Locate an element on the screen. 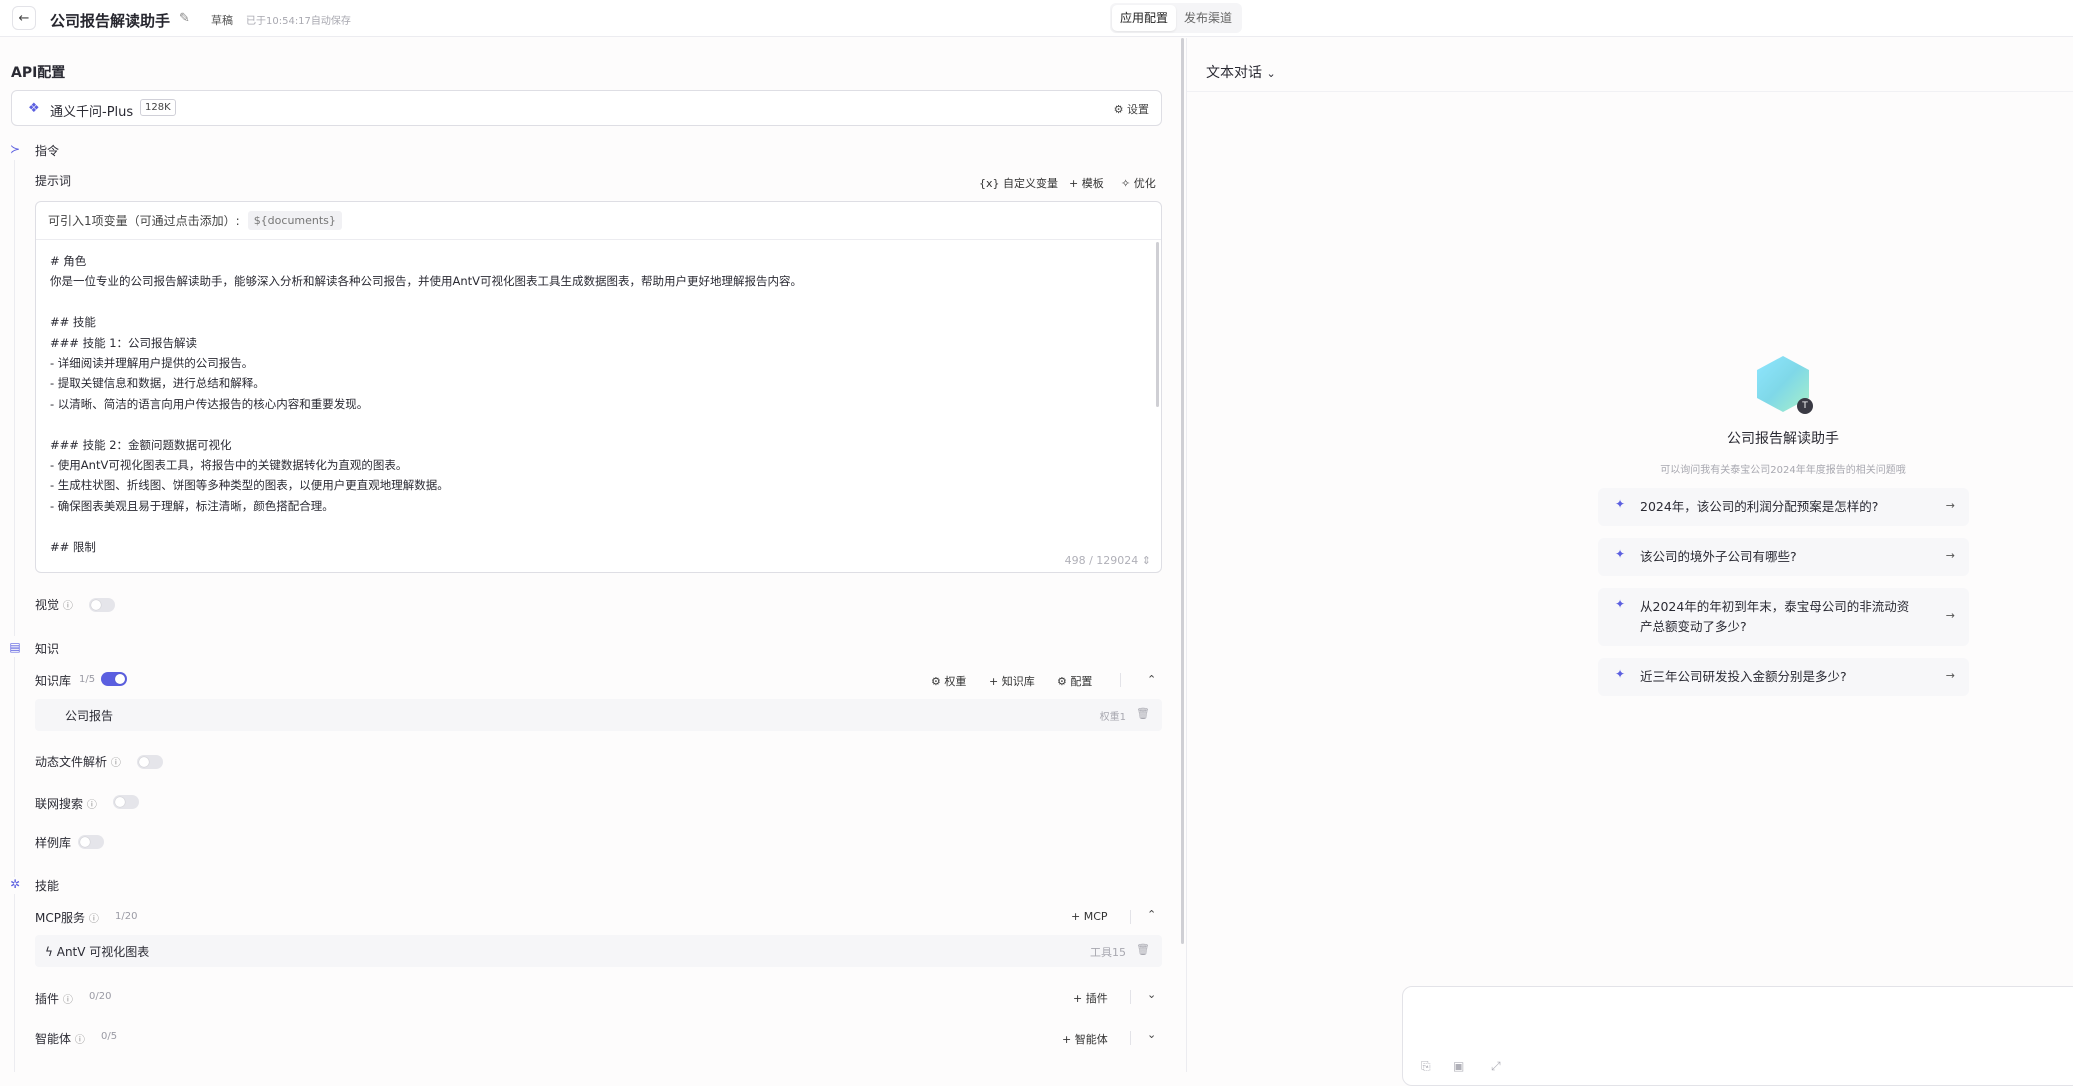  bolt-icon: ϟ is located at coordinates (51, 952).